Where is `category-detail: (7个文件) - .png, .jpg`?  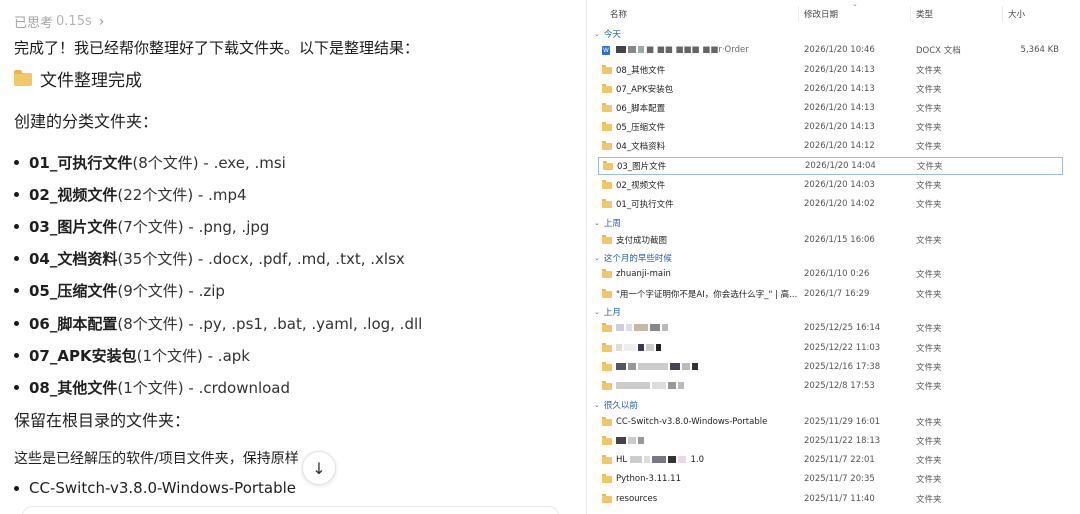 category-detail: (7个文件) - .png, .jpg is located at coordinates (193, 226).